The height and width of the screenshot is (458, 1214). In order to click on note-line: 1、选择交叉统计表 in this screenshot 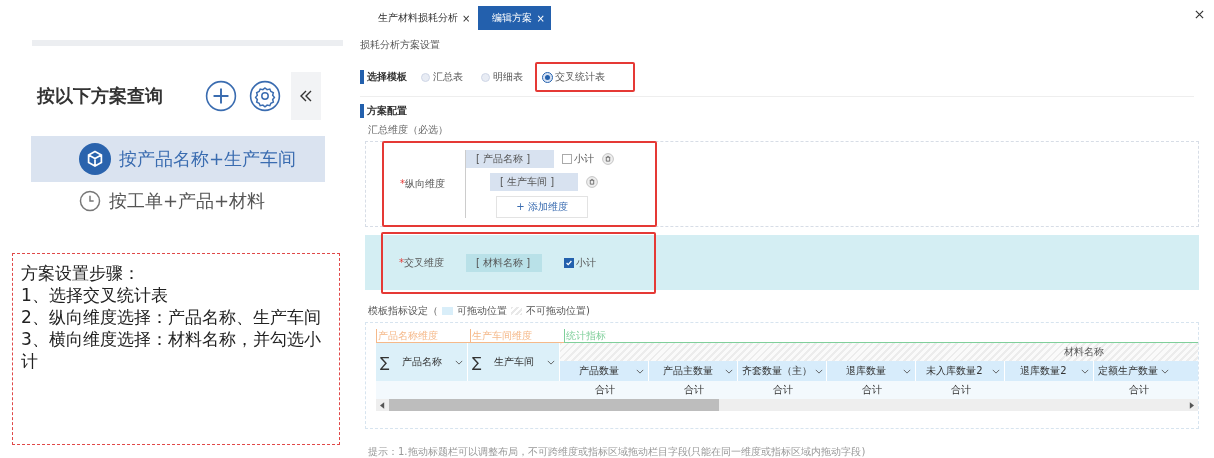, I will do `click(95, 295)`.